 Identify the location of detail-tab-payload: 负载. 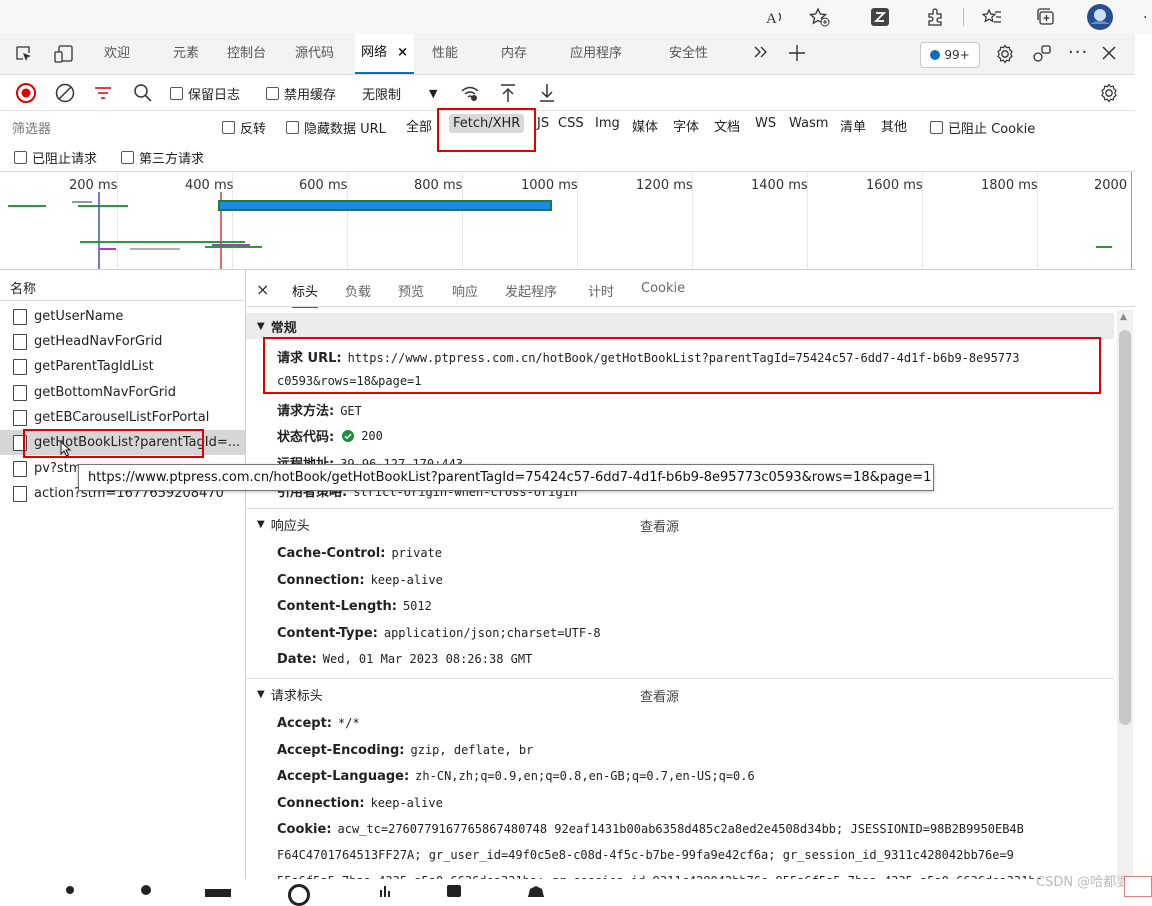
(358, 290).